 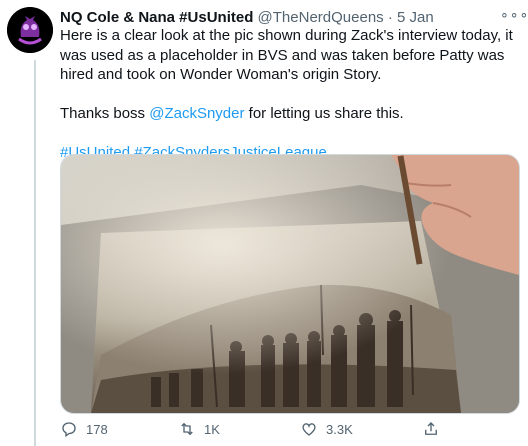 What do you see at coordinates (309, 429) in the screenshot?
I see `heart-icon` at bounding box center [309, 429].